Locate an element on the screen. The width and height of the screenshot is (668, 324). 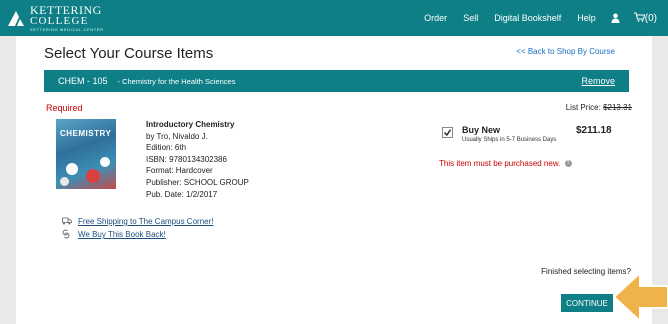
buy-new-checkbox is located at coordinates (447, 132).